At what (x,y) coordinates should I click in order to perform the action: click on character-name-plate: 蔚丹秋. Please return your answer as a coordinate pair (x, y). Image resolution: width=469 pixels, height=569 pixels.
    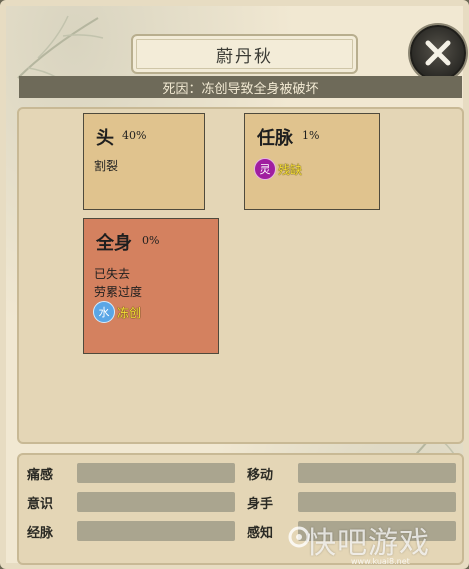
    Looking at the image, I should click on (244, 54).